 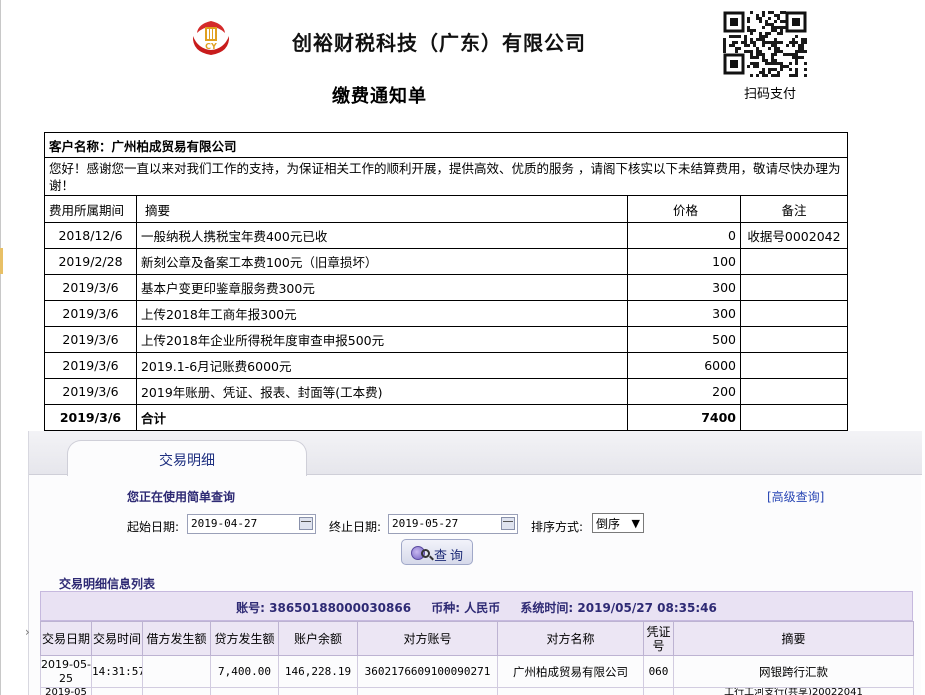 I want to click on customer-row: 客户名称：广州柏成贸易有限公司, so click(x=446, y=145).